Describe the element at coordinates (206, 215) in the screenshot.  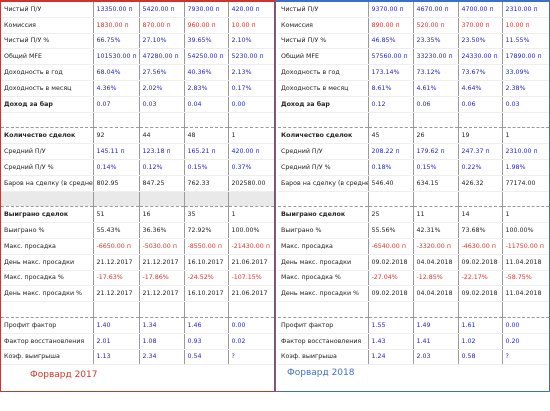
I see `cell-value: 35` at that location.